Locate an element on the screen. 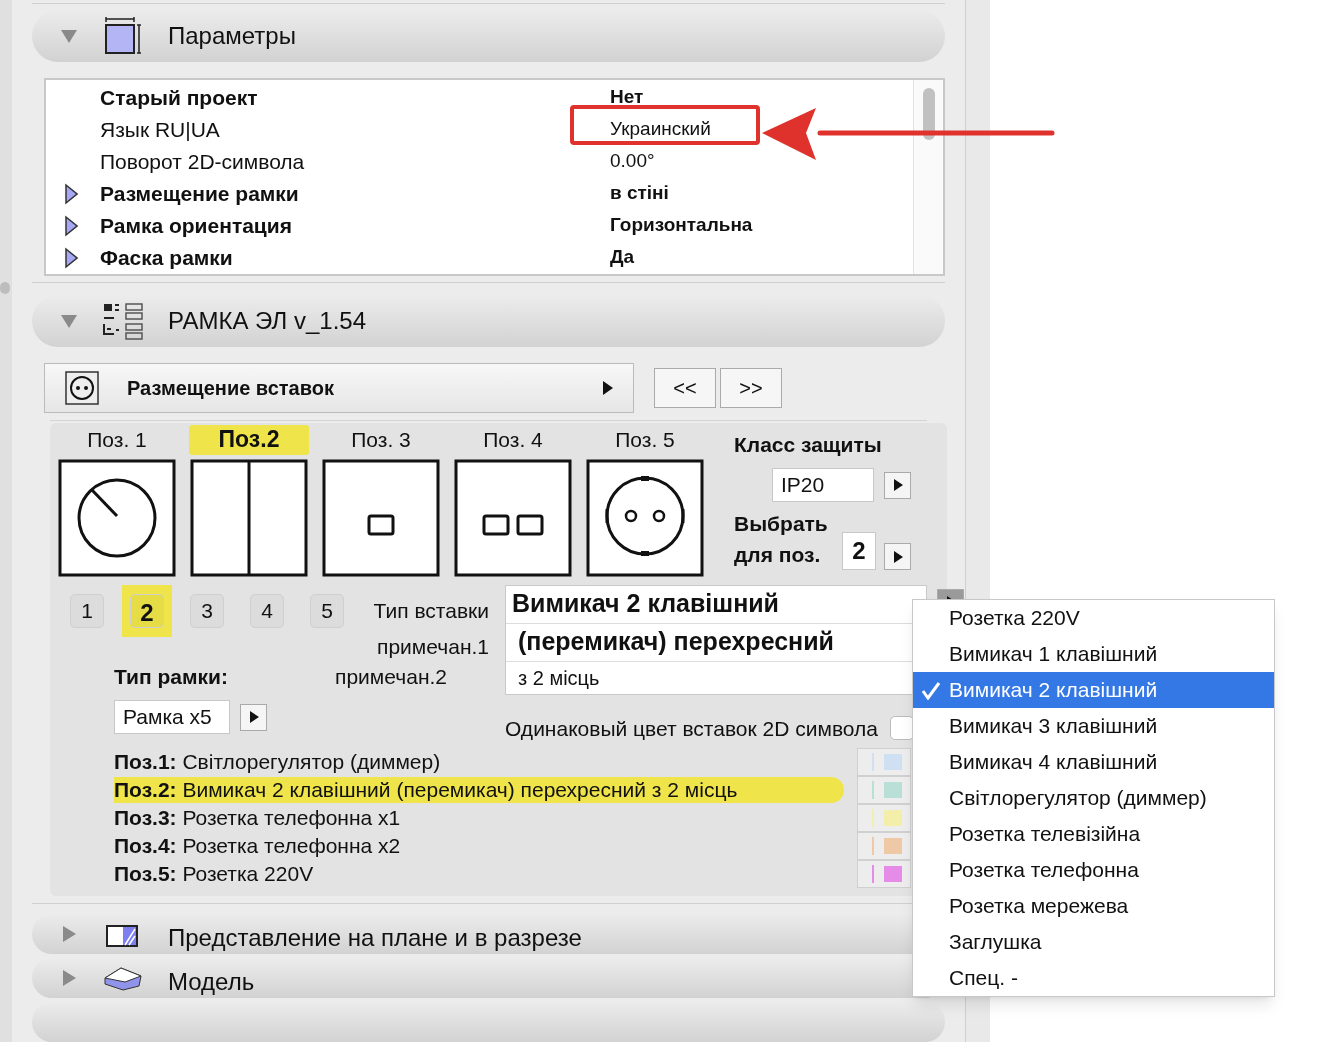 Image resolution: width=1320 pixels, height=1042 pixels. nav-button: << is located at coordinates (685, 387).